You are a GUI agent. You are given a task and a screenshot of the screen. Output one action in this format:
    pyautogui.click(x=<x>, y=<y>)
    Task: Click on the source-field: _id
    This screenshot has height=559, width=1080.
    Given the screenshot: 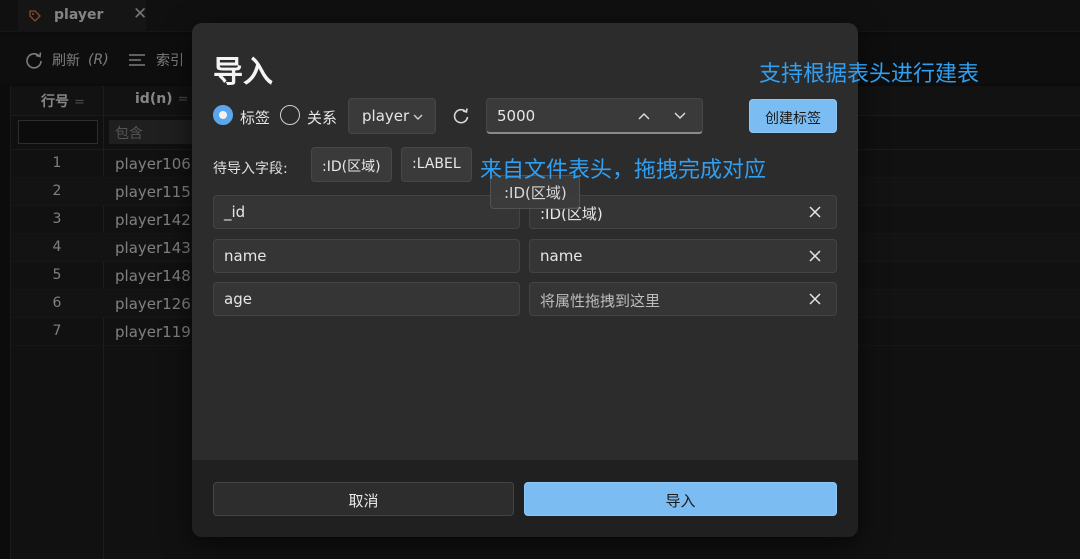 What is the action you would take?
    pyautogui.click(x=366, y=212)
    